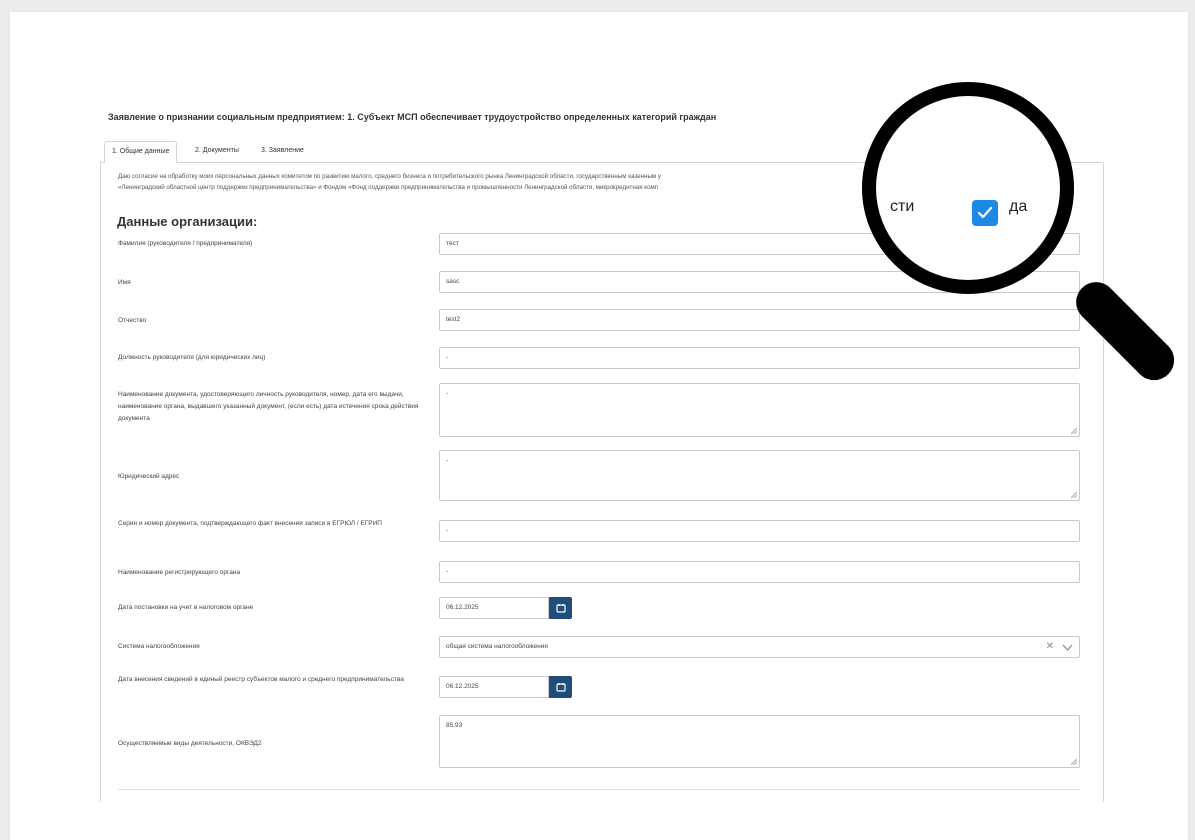 Image resolution: width=1195 pixels, height=840 pixels. What do you see at coordinates (447, 571) in the screenshot?
I see `reg-authority-value: -` at bounding box center [447, 571].